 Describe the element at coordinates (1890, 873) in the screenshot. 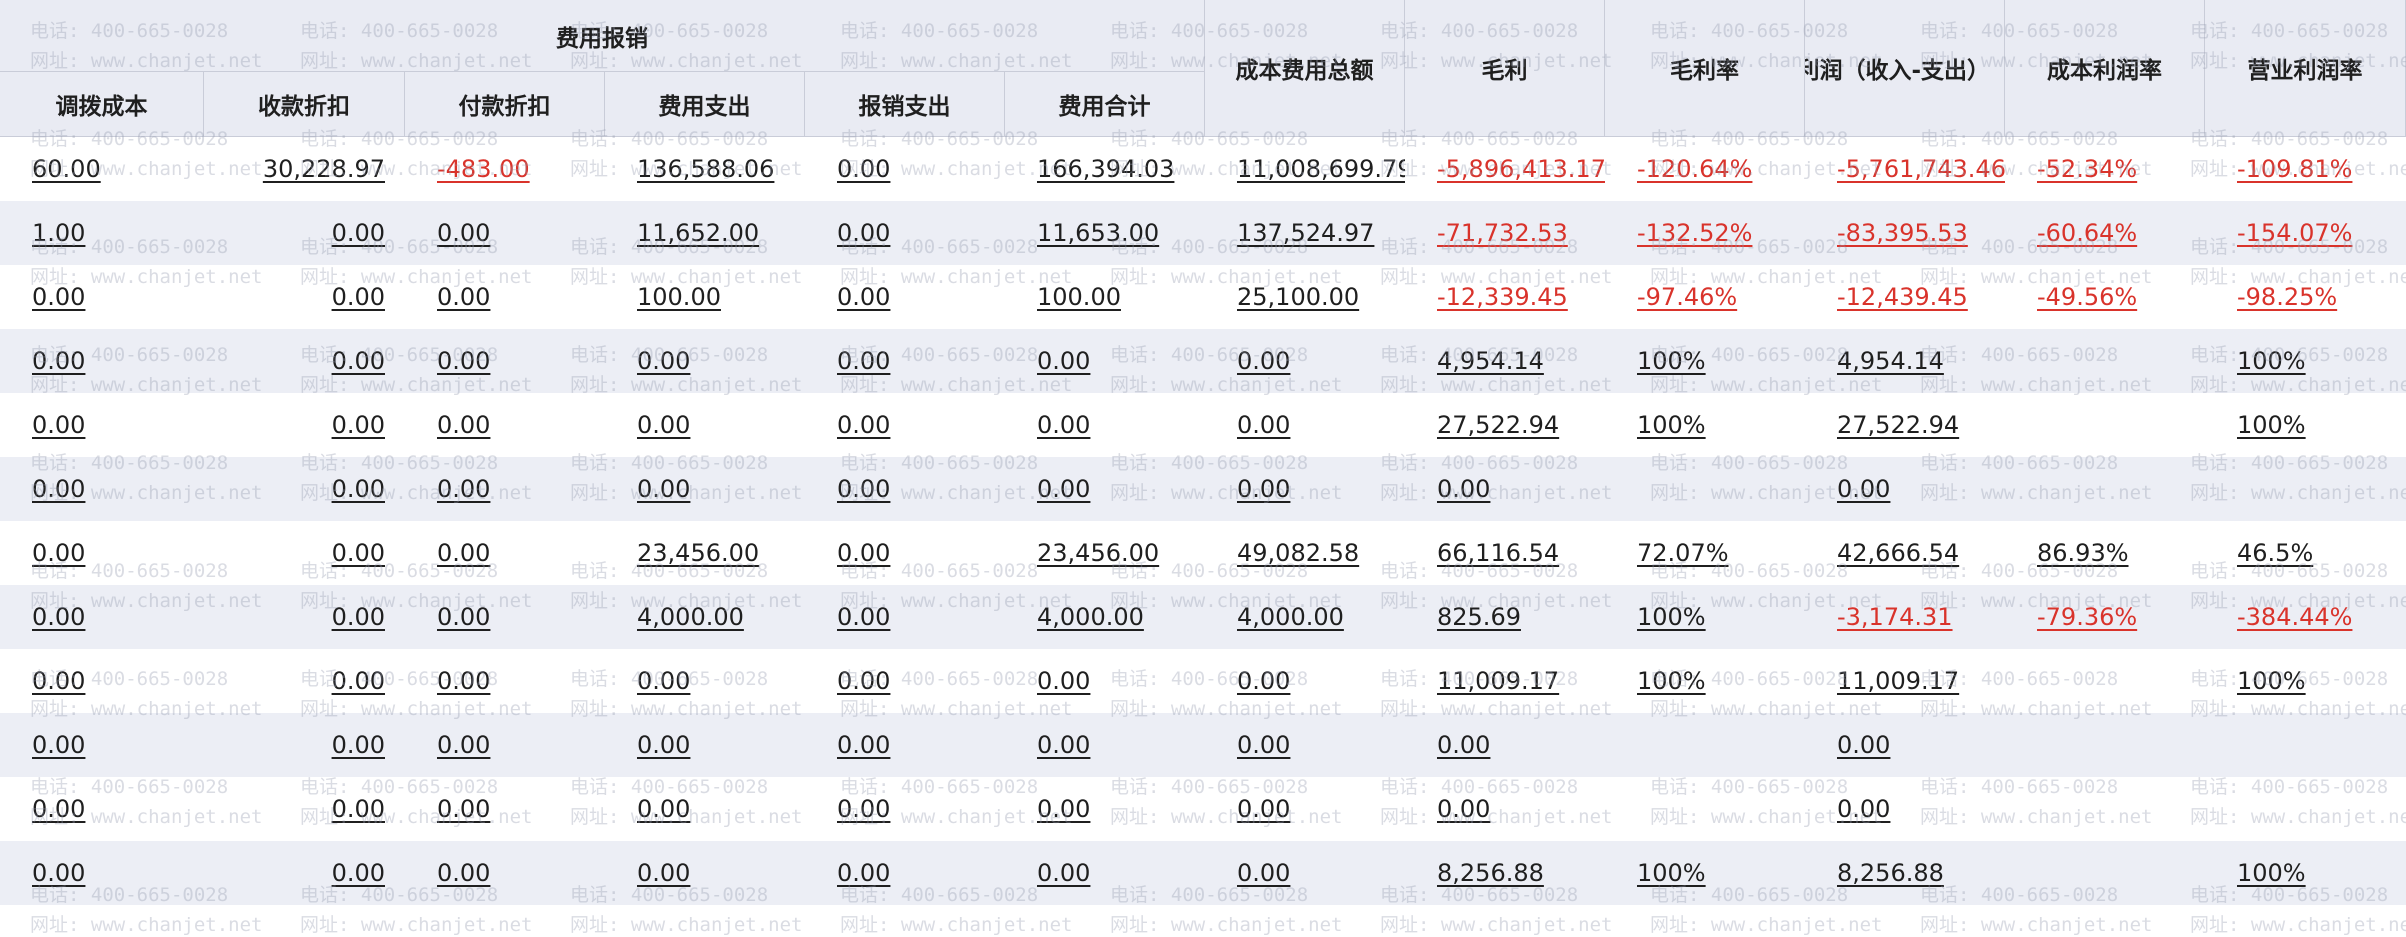

I see `cell-value-link: 8,256.88` at that location.